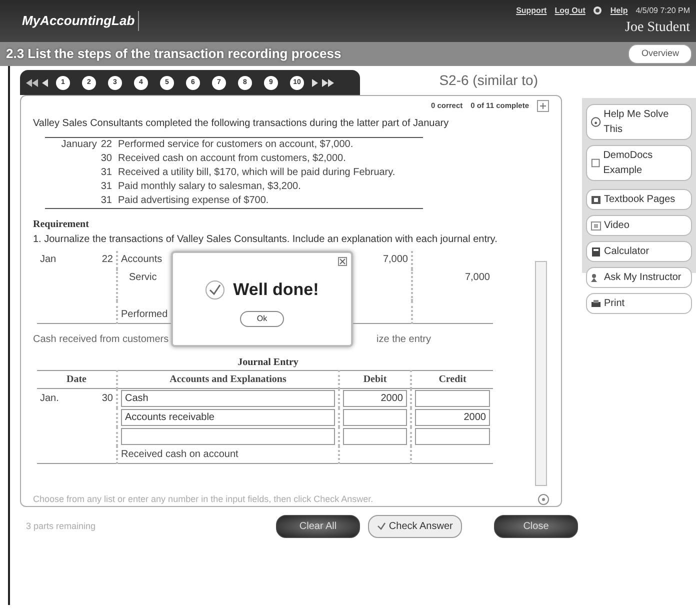 The height and width of the screenshot is (609, 696). What do you see at coordinates (639, 277) in the screenshot?
I see `sidebar-button: Ask My Instructor` at bounding box center [639, 277].